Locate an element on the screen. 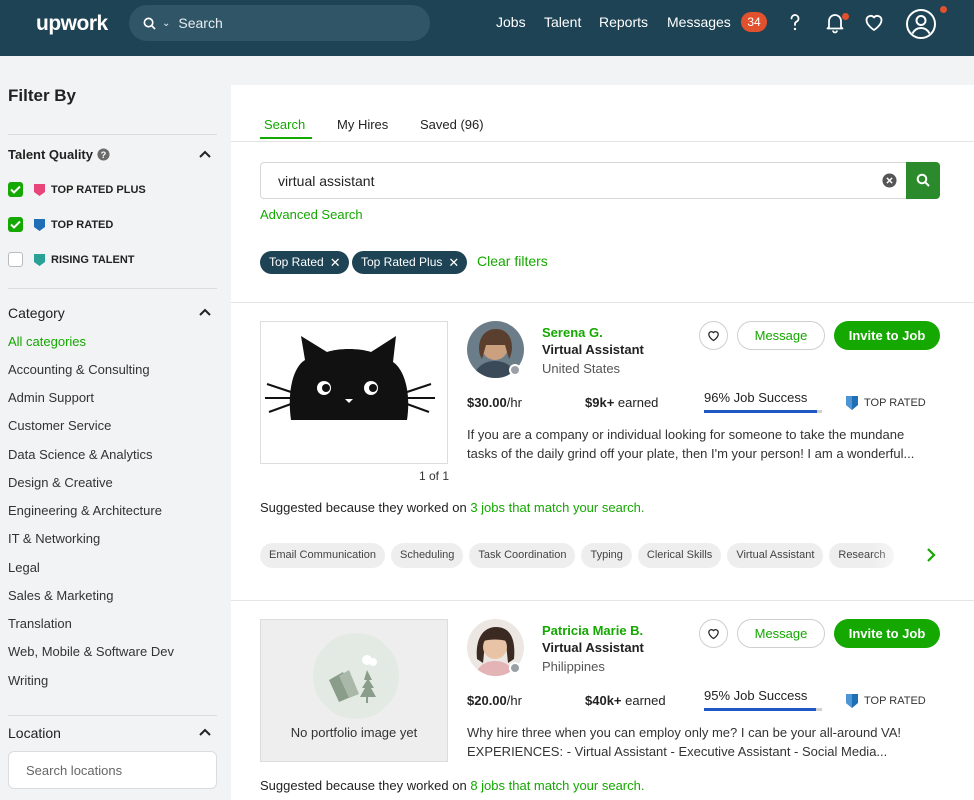 This screenshot has width=974, height=800. option-label: TOP RATED is located at coordinates (82, 224).